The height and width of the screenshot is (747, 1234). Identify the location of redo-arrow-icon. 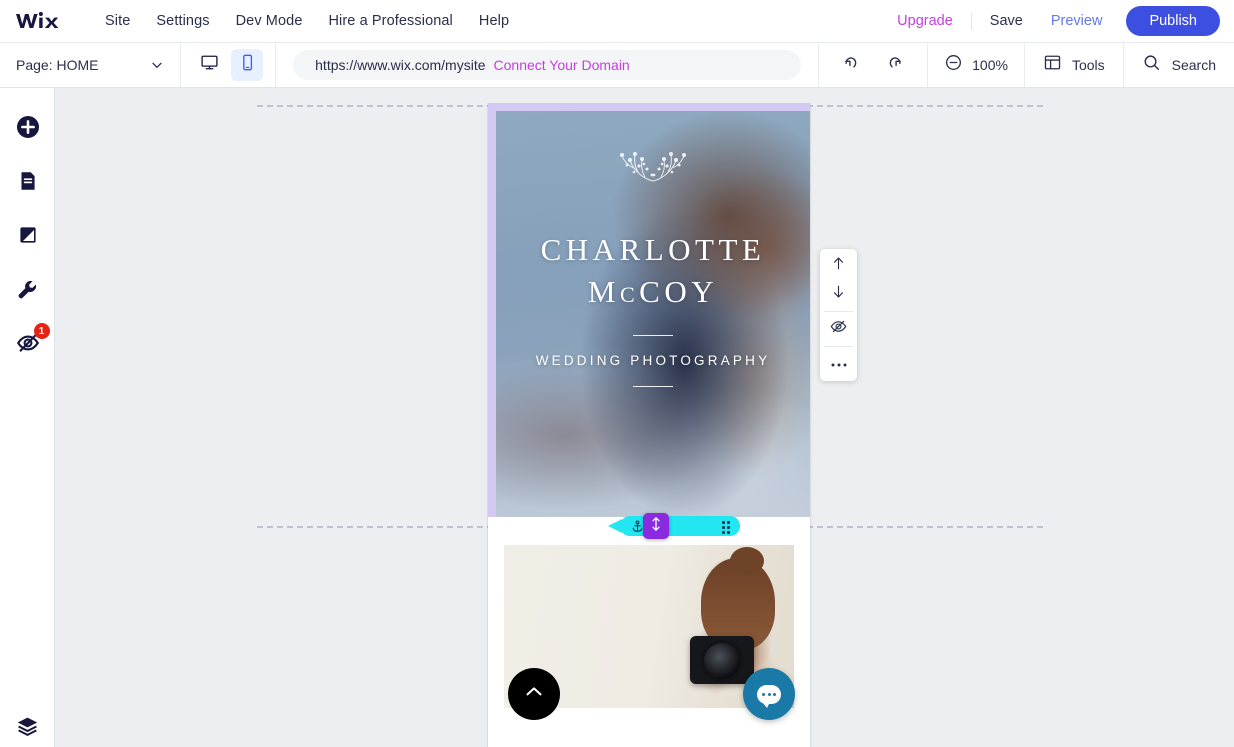
(895, 65).